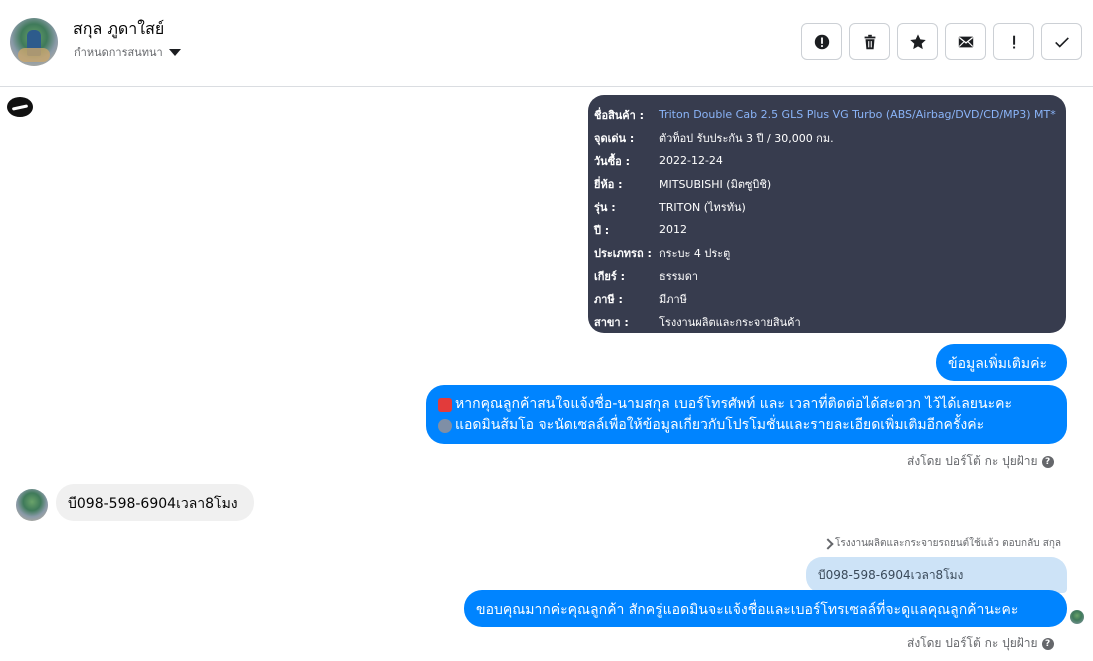 The height and width of the screenshot is (661, 1093). I want to click on product-field-label: เกียร์ :, so click(610, 276).